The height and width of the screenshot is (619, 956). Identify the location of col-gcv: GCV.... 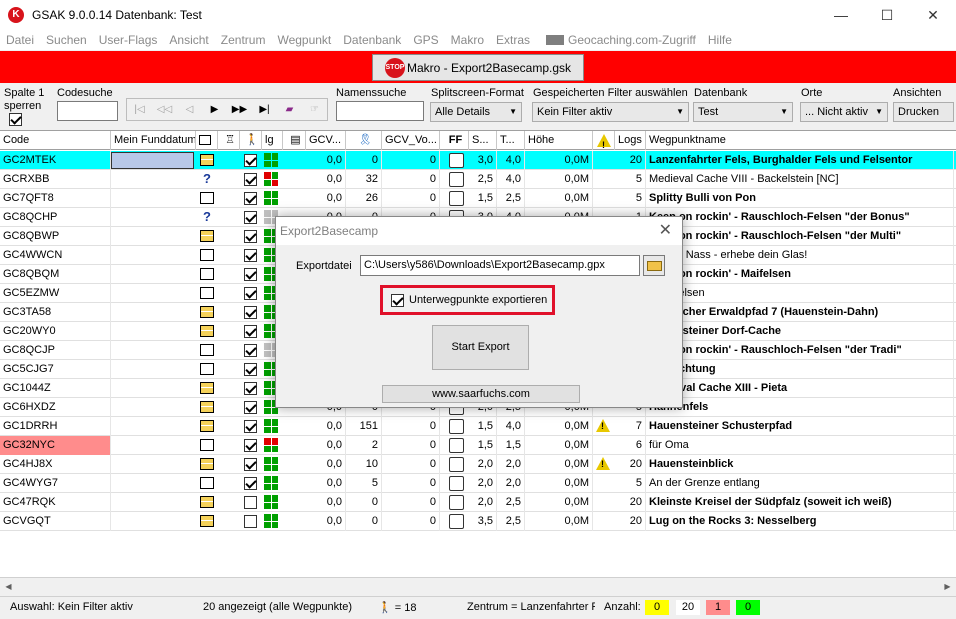
(326, 140).